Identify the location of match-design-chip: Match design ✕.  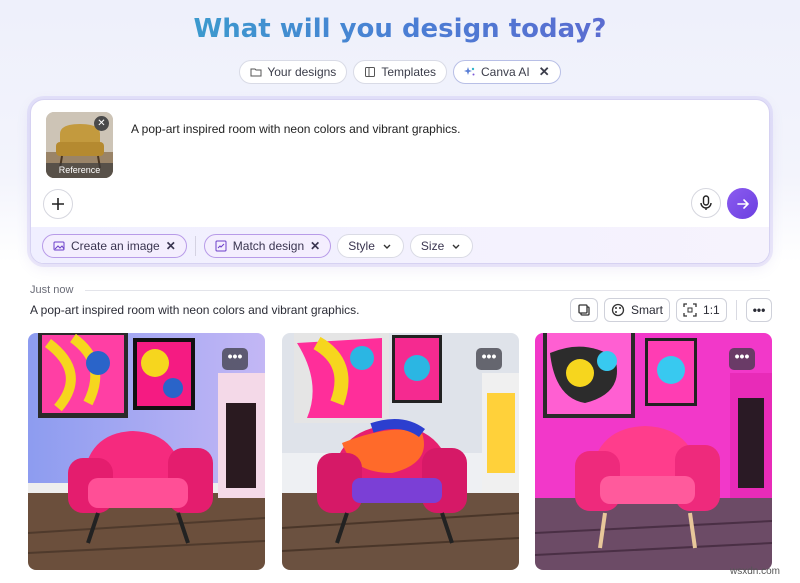
(267, 246).